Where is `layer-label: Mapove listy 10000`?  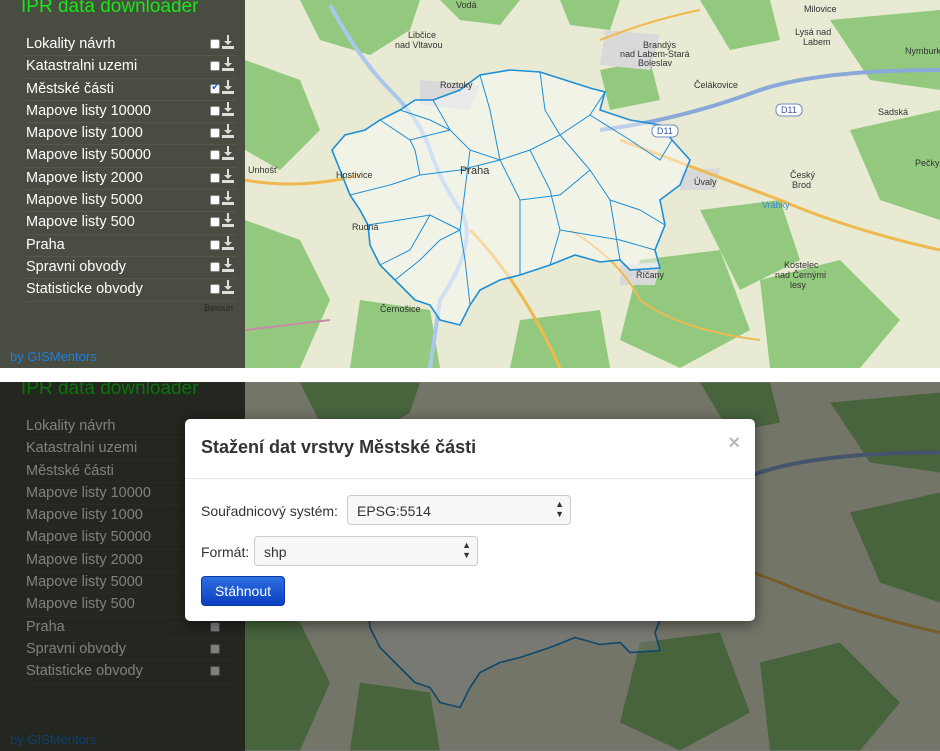 layer-label: Mapove listy 10000 is located at coordinates (88, 110).